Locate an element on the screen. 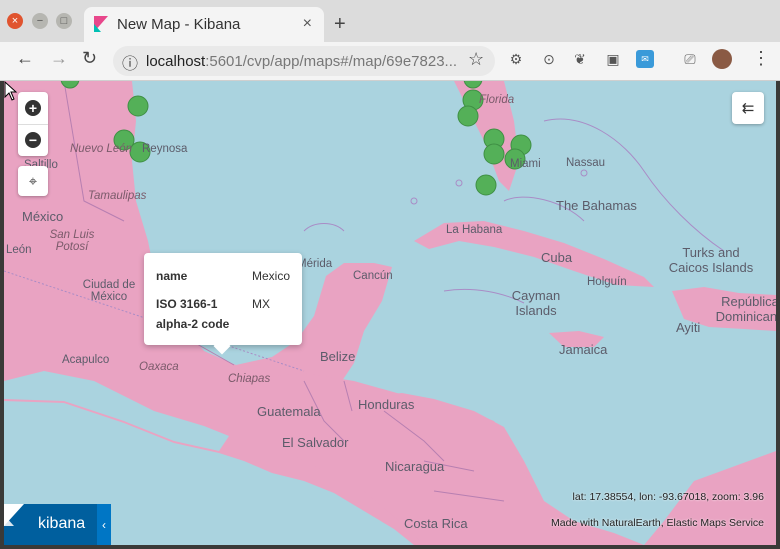  label-guatemala: Guatemala is located at coordinates (289, 411).